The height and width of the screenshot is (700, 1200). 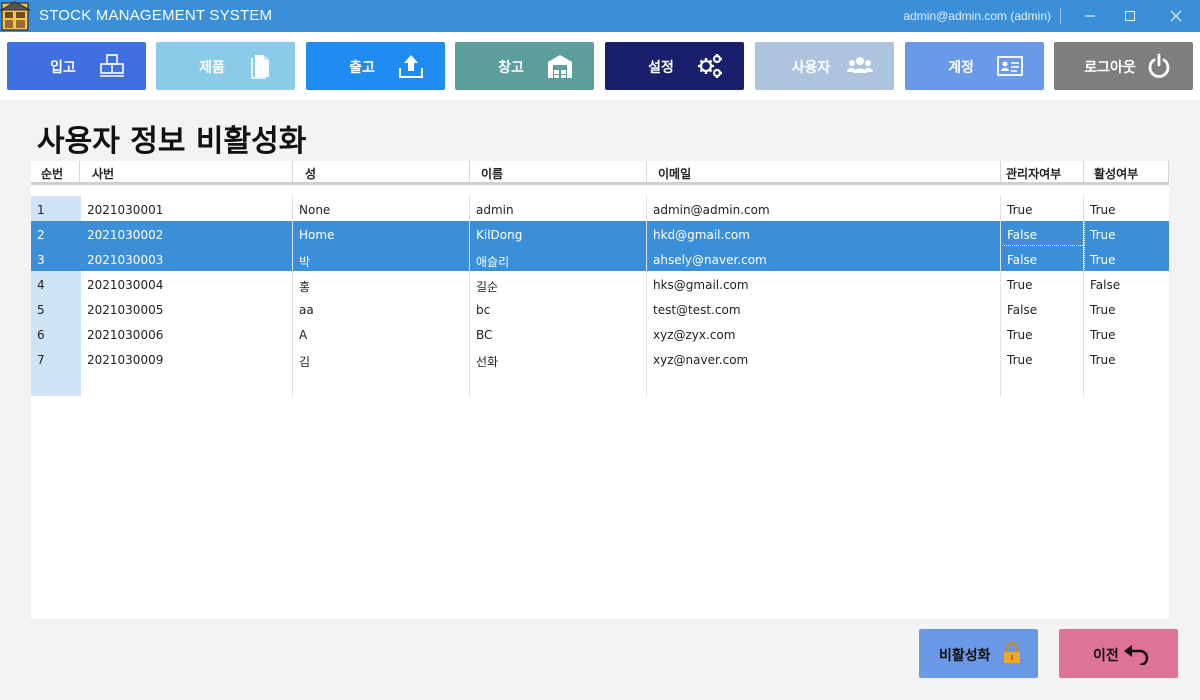 What do you see at coordinates (524, 66) in the screenshot?
I see `nav-button-warehouse: 창고` at bounding box center [524, 66].